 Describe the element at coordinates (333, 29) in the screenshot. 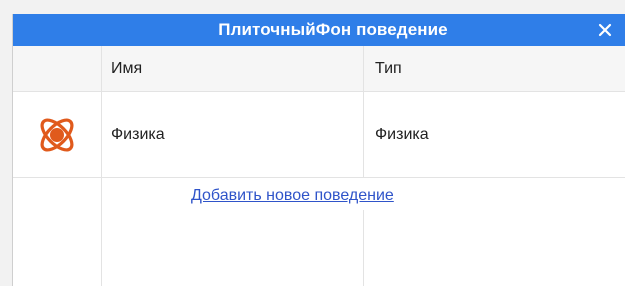

I see `window-title: ПлиточныйФон поведение` at that location.